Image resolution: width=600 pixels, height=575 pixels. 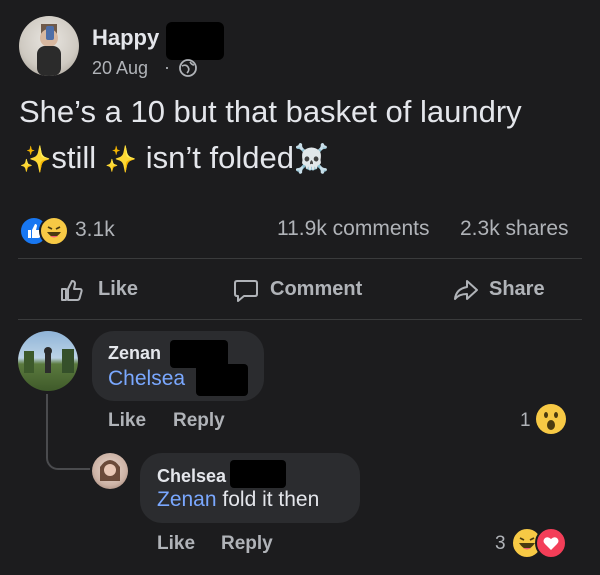 What do you see at coordinates (551, 543) in the screenshot?
I see `love-reaction-icon` at bounding box center [551, 543].